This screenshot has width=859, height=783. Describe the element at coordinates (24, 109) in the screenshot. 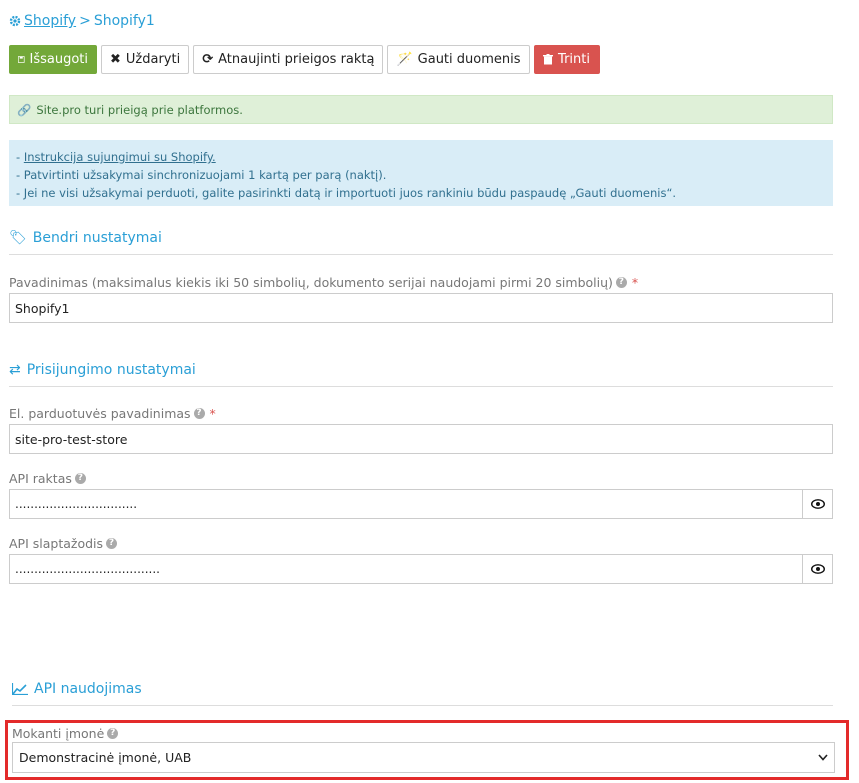

I see `link-icon: 🔗` at that location.